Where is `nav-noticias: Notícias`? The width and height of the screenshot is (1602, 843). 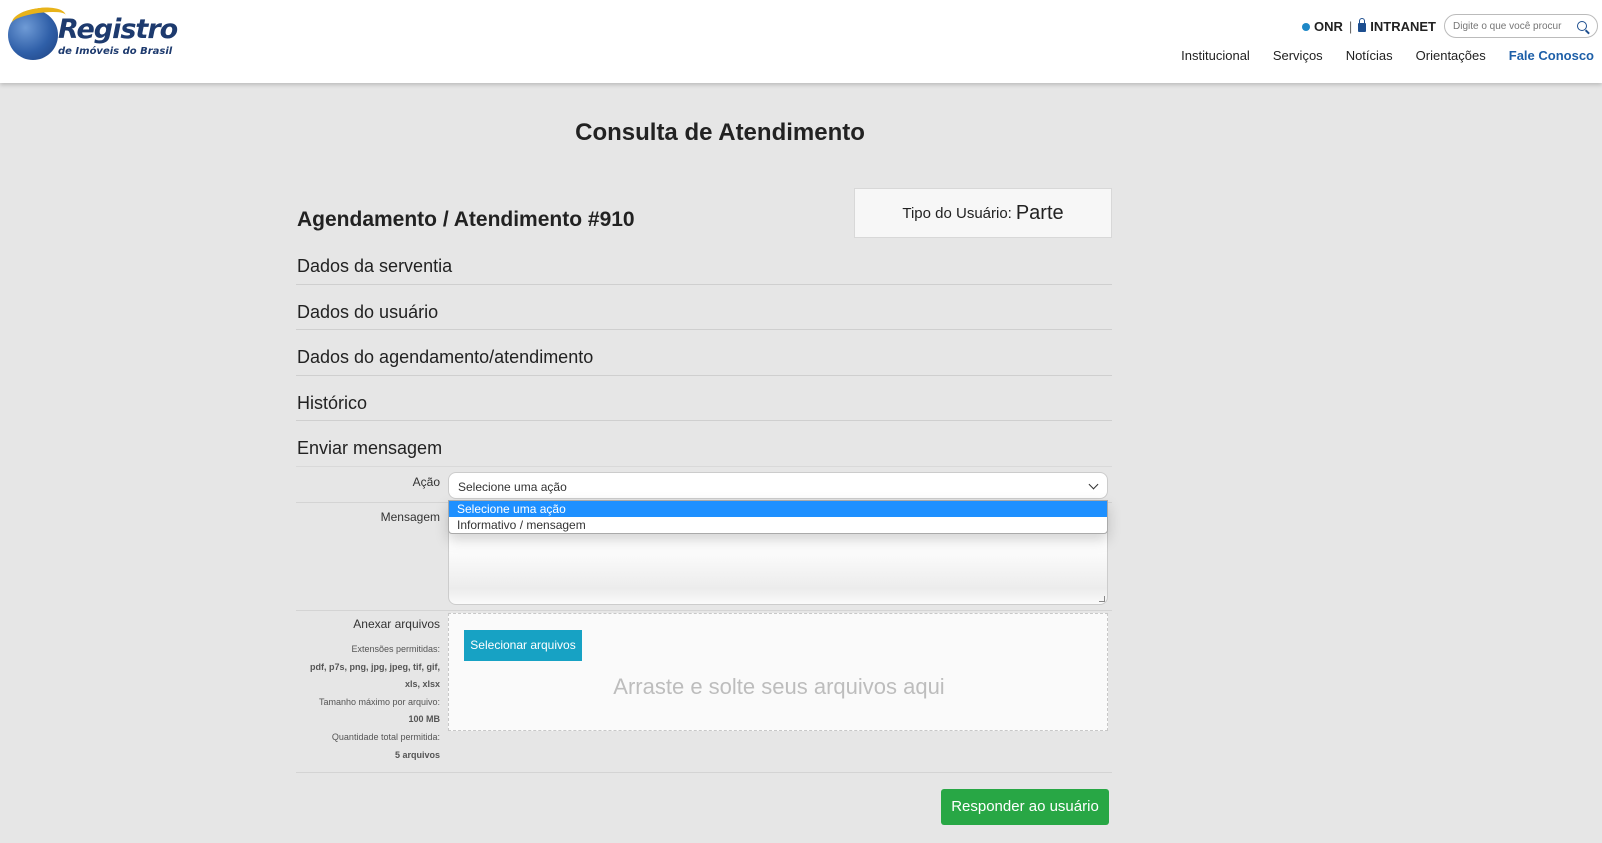
nav-noticias: Notícias is located at coordinates (1369, 55).